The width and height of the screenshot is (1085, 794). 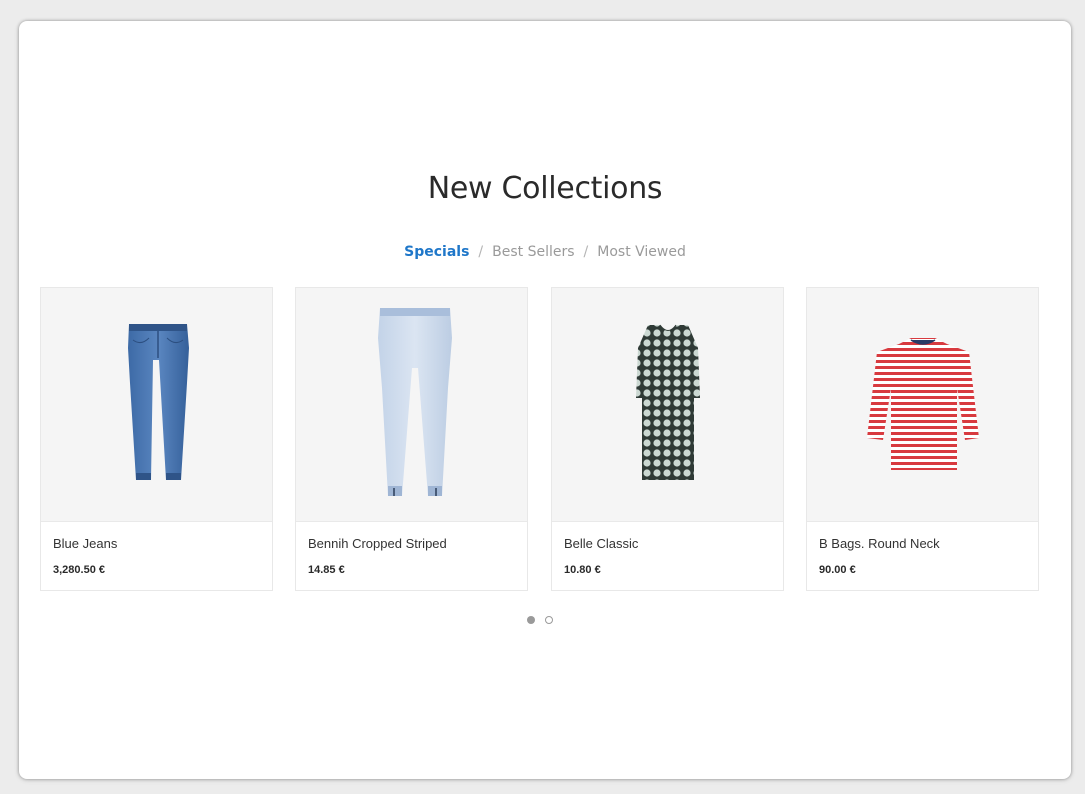 I want to click on tab-specials: Specials, so click(x=436, y=252).